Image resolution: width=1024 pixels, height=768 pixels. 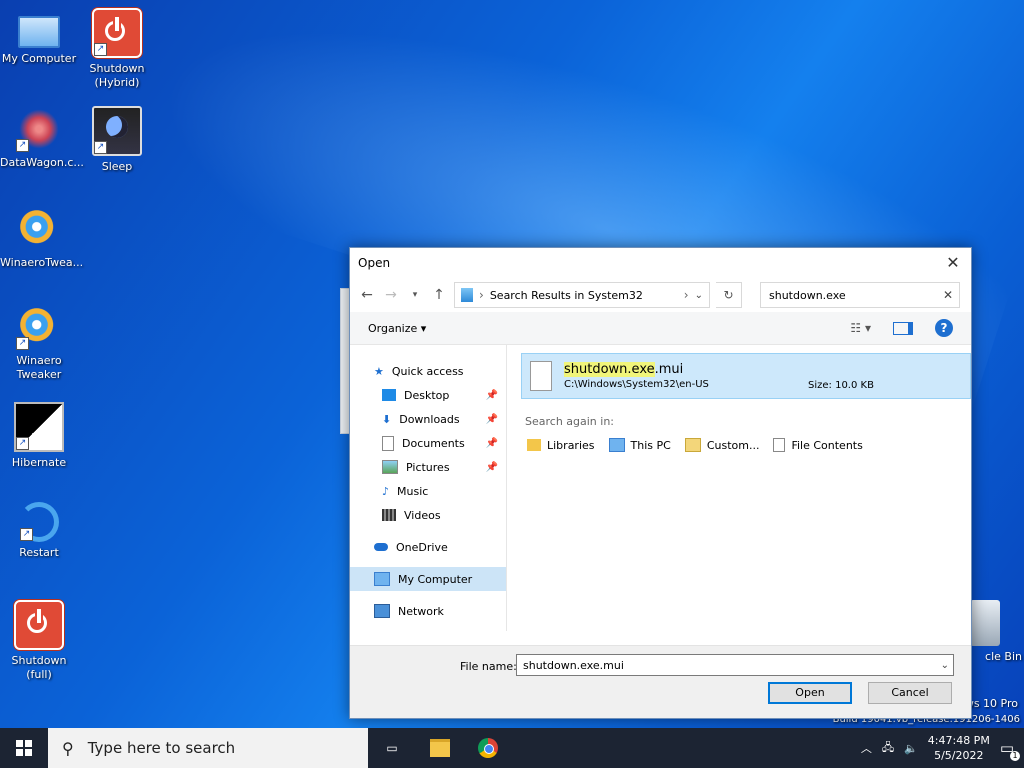 I want to click on nav-network: Network, so click(x=428, y=611).